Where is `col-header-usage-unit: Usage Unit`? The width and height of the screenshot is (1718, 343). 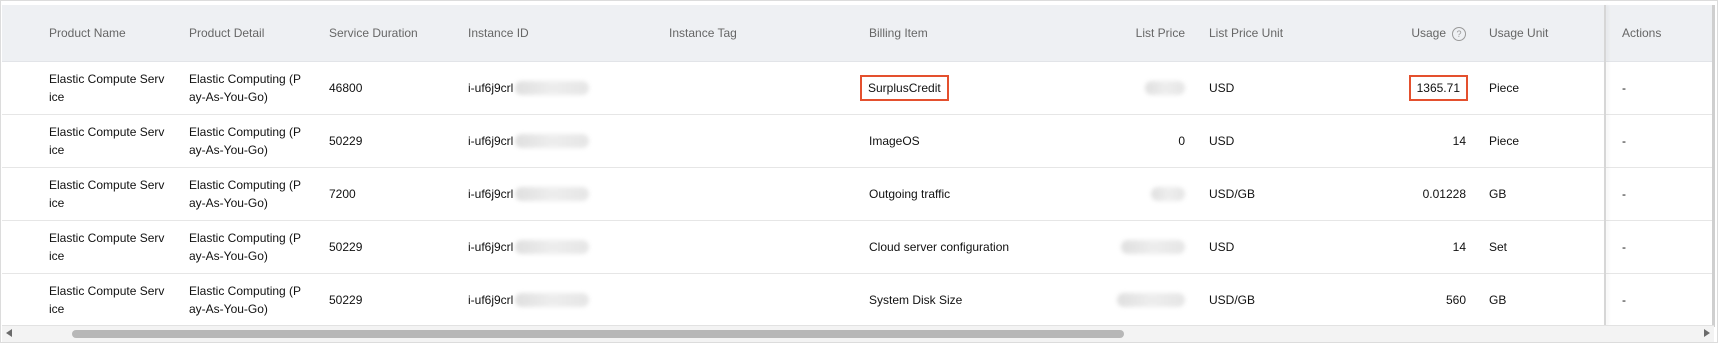 col-header-usage-unit: Usage Unit is located at coordinates (1519, 33).